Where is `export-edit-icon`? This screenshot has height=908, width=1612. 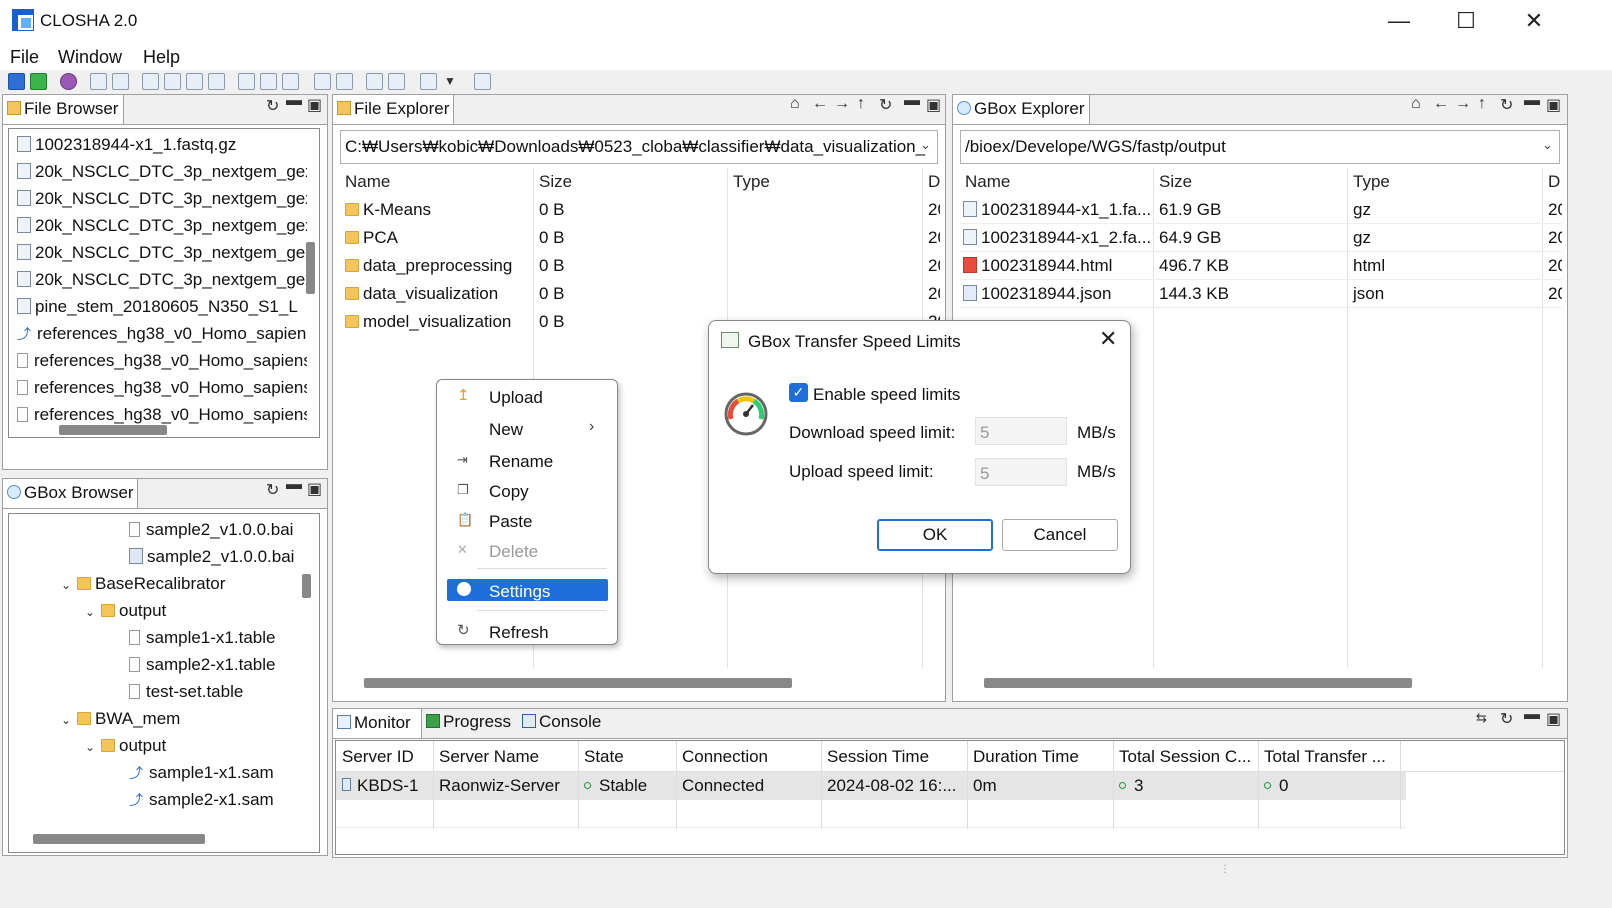 export-edit-icon is located at coordinates (344, 81).